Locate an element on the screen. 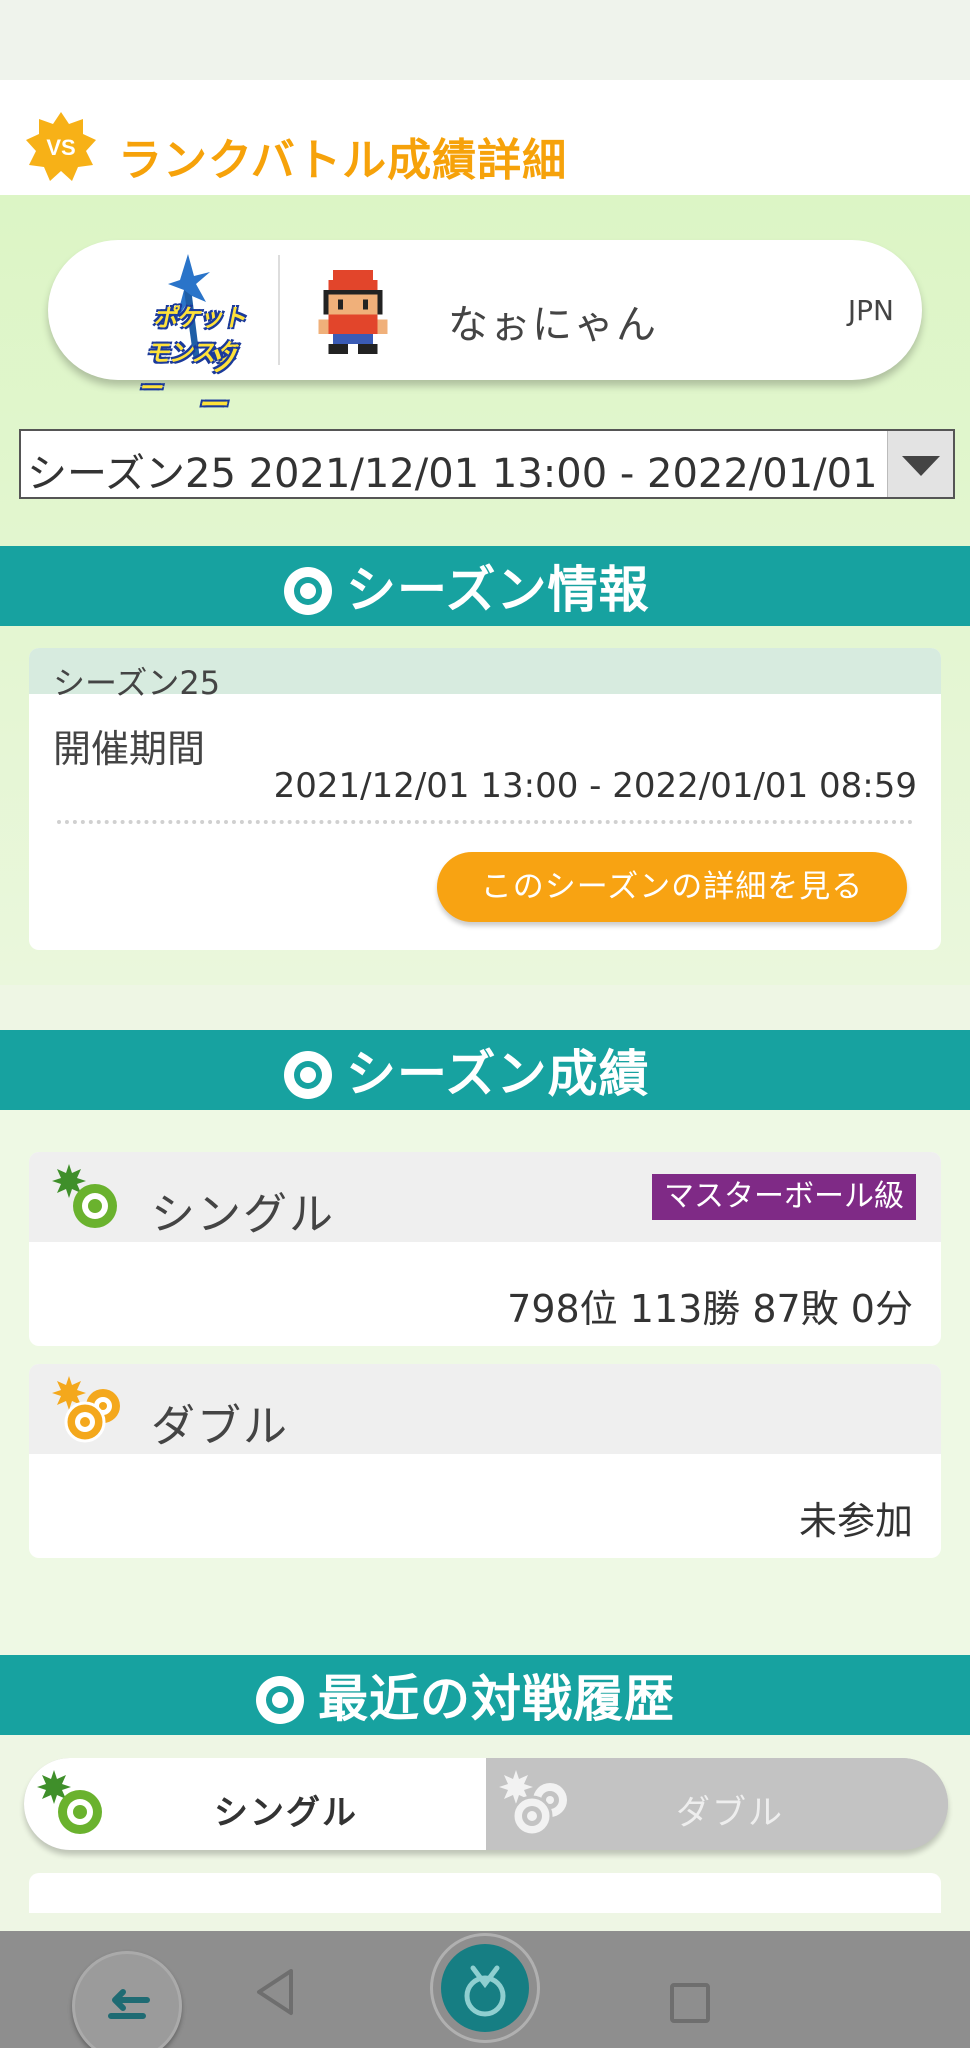 This screenshot has height=2048, width=970. title-bar: VS ランクバトル成績詳細 is located at coordinates (485, 137).